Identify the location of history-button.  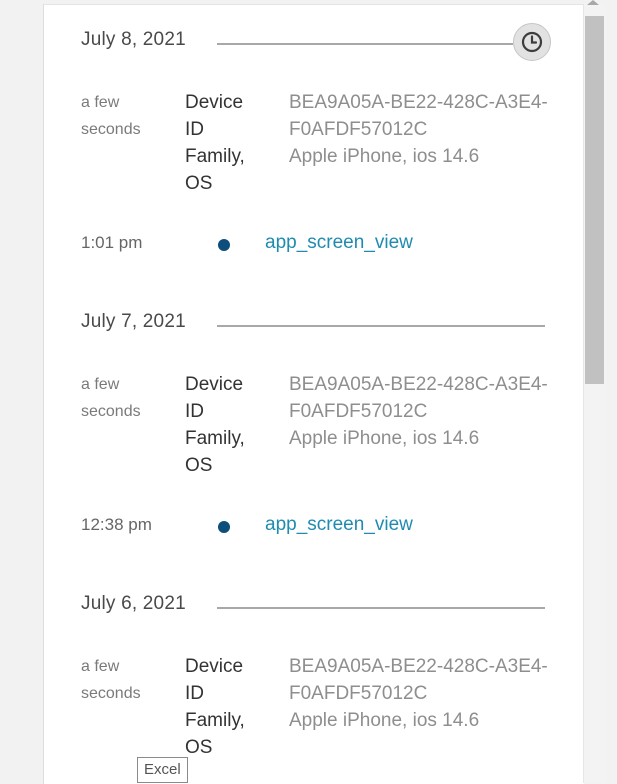
(532, 42).